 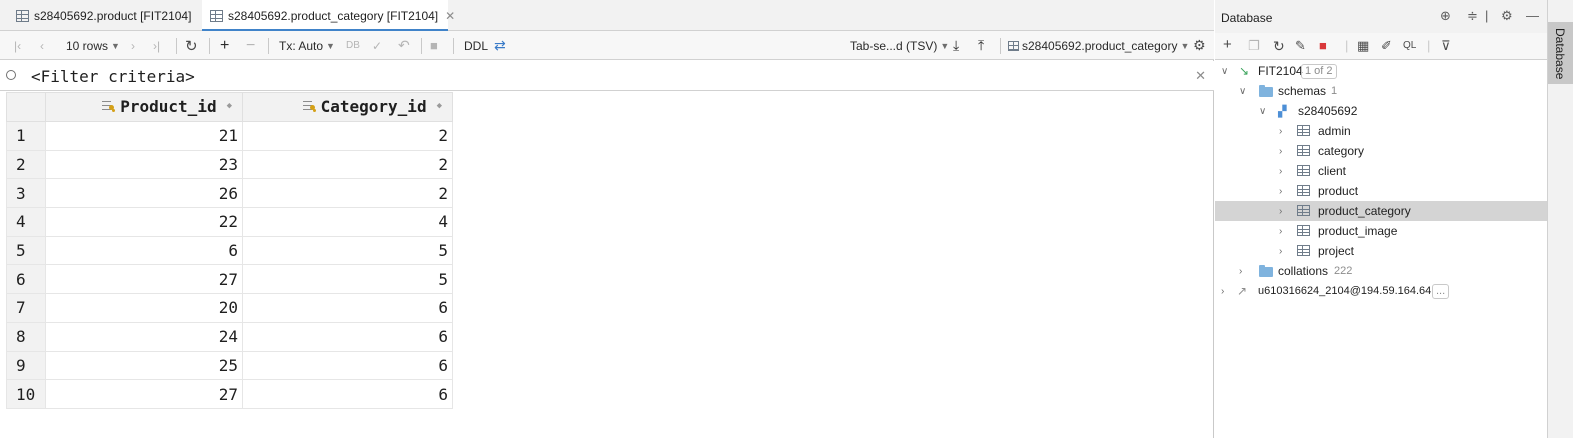 What do you see at coordinates (1098, 45) in the screenshot?
I see `table-selector-dropdown: s28405692.product_category ▼` at bounding box center [1098, 45].